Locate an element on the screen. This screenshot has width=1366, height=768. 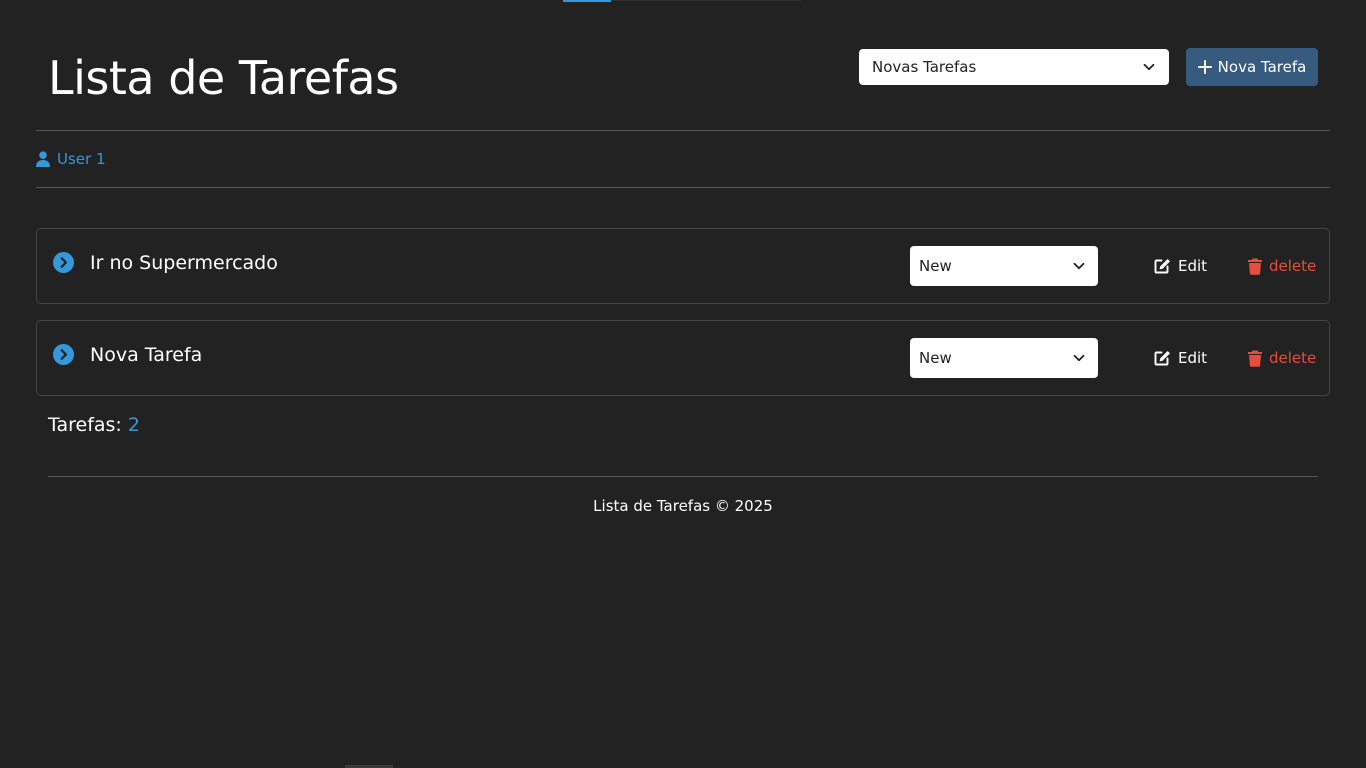
task-title: Nova Tarefa is located at coordinates (146, 355).